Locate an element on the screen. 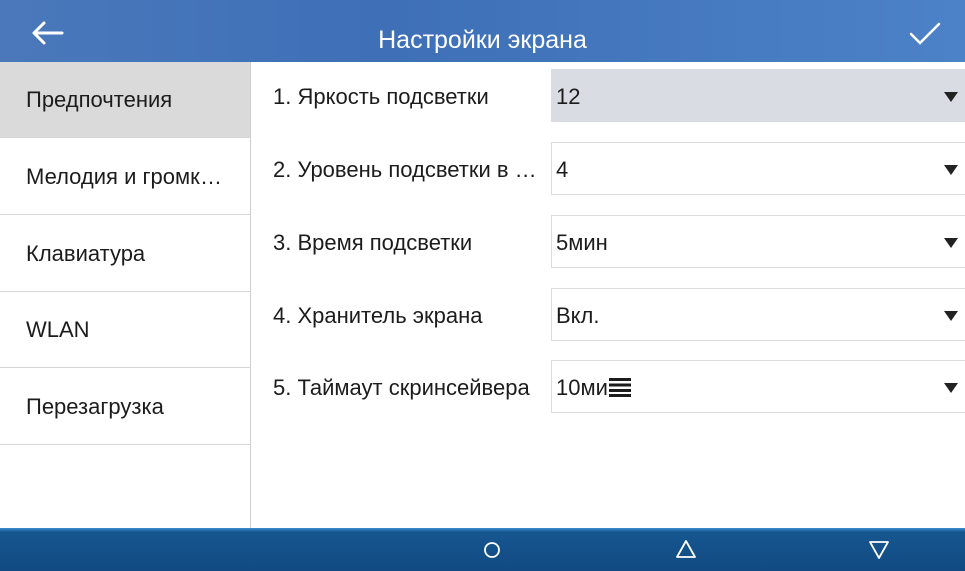 This screenshot has height=571, width=965. page-title: Настройки экрана is located at coordinates (482, 40).